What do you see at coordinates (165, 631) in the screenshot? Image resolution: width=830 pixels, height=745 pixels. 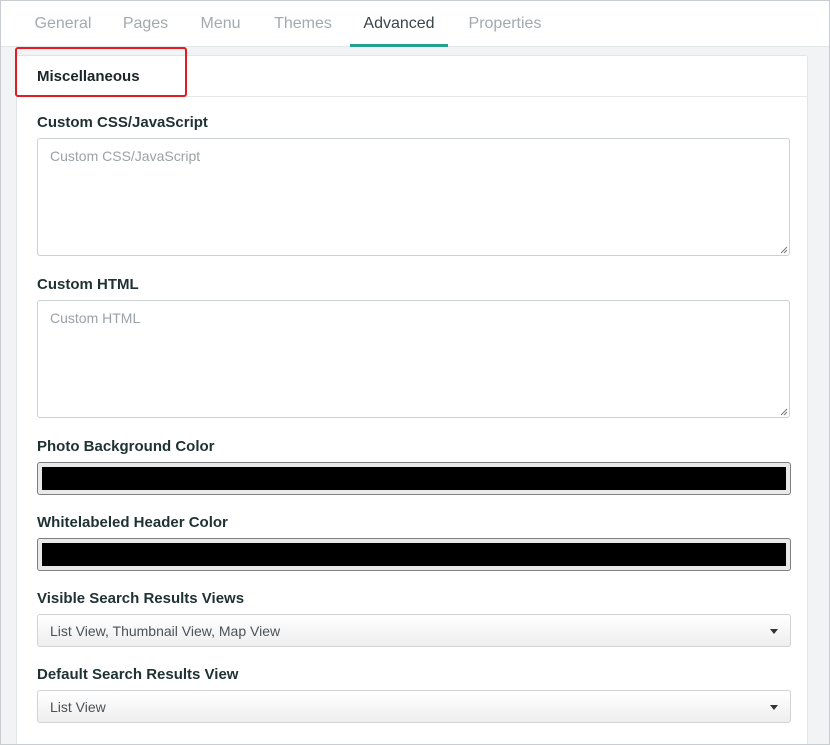 I see `visible-views-value: List View, Thumbnail View, Map View` at bounding box center [165, 631].